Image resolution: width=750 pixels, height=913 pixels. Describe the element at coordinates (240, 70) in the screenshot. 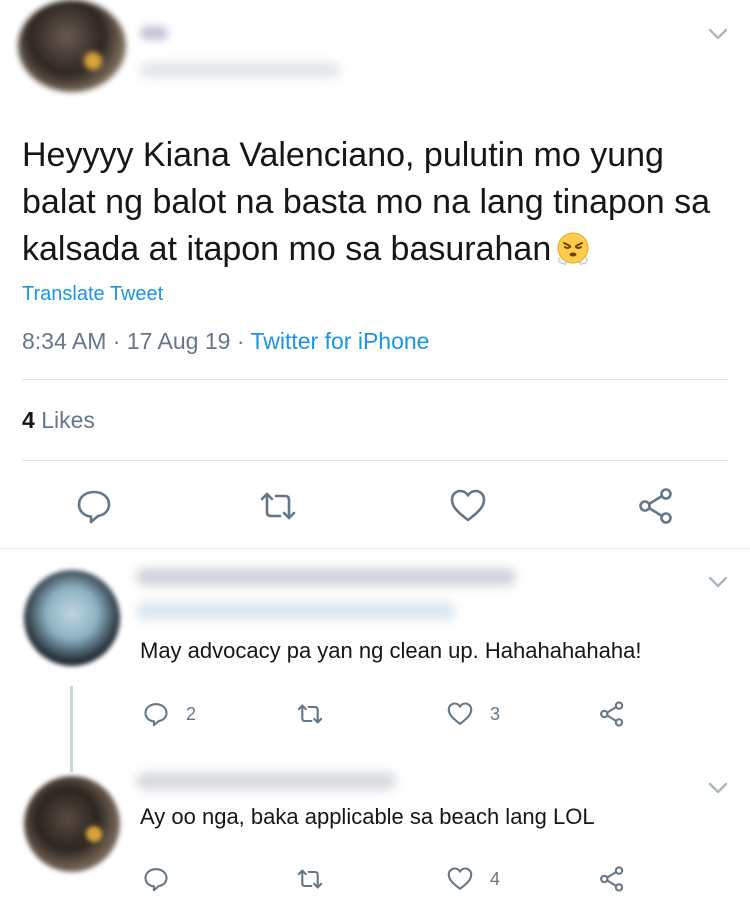

I see `author-handle-redacted` at that location.